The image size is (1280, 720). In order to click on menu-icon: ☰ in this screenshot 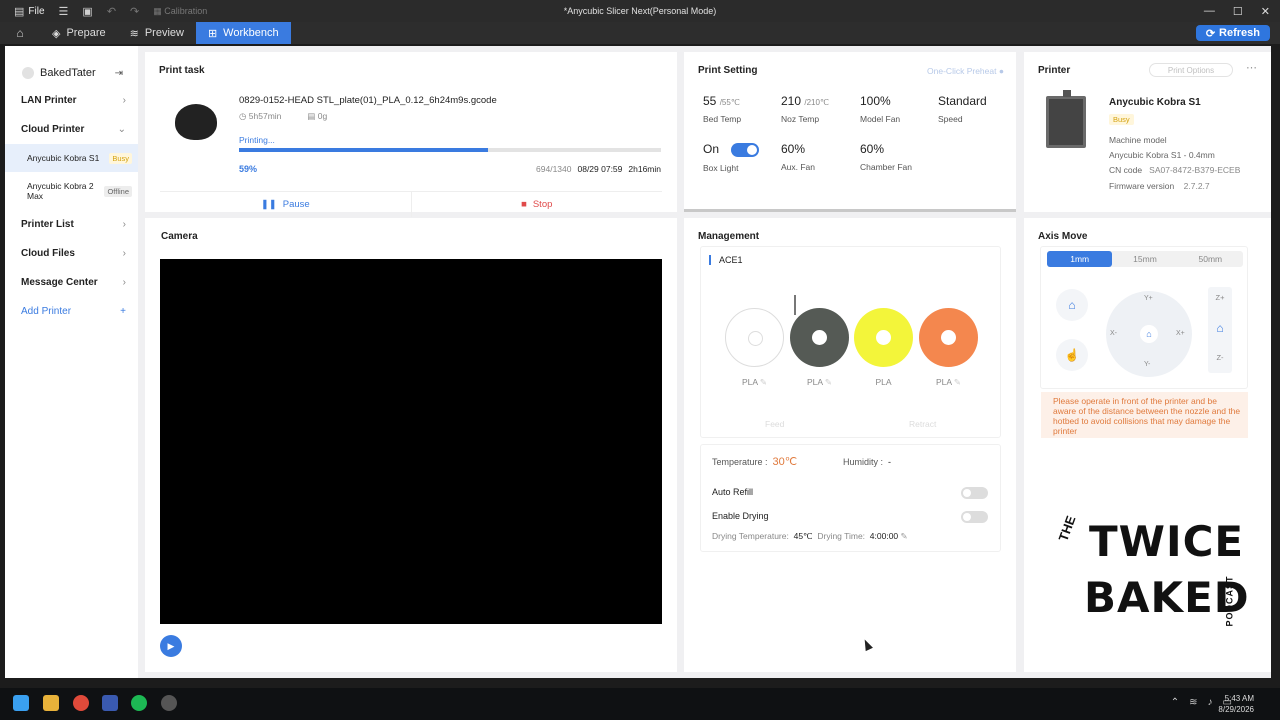, I will do `click(64, 11)`.